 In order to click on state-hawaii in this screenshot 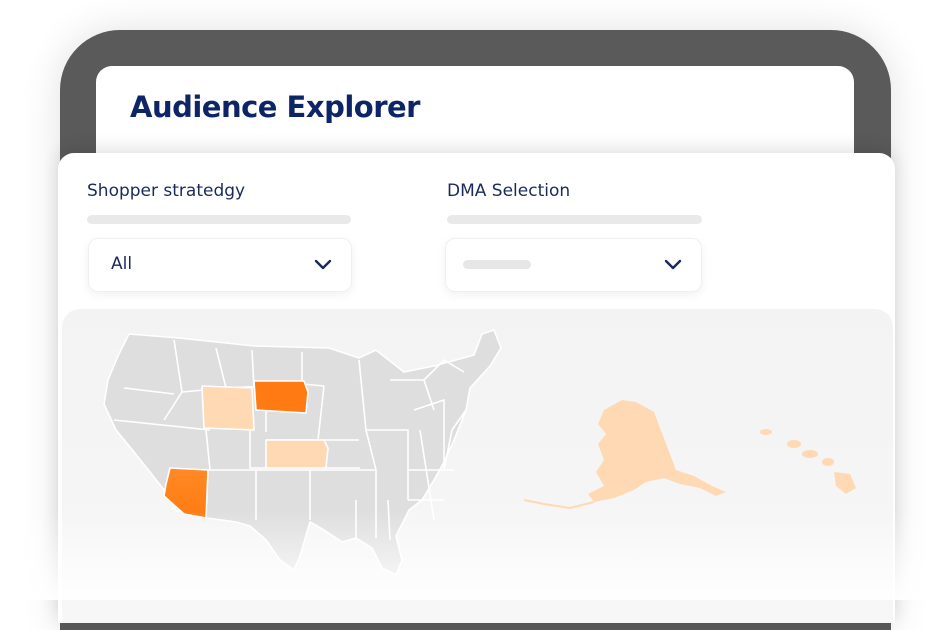, I will do `click(808, 461)`.